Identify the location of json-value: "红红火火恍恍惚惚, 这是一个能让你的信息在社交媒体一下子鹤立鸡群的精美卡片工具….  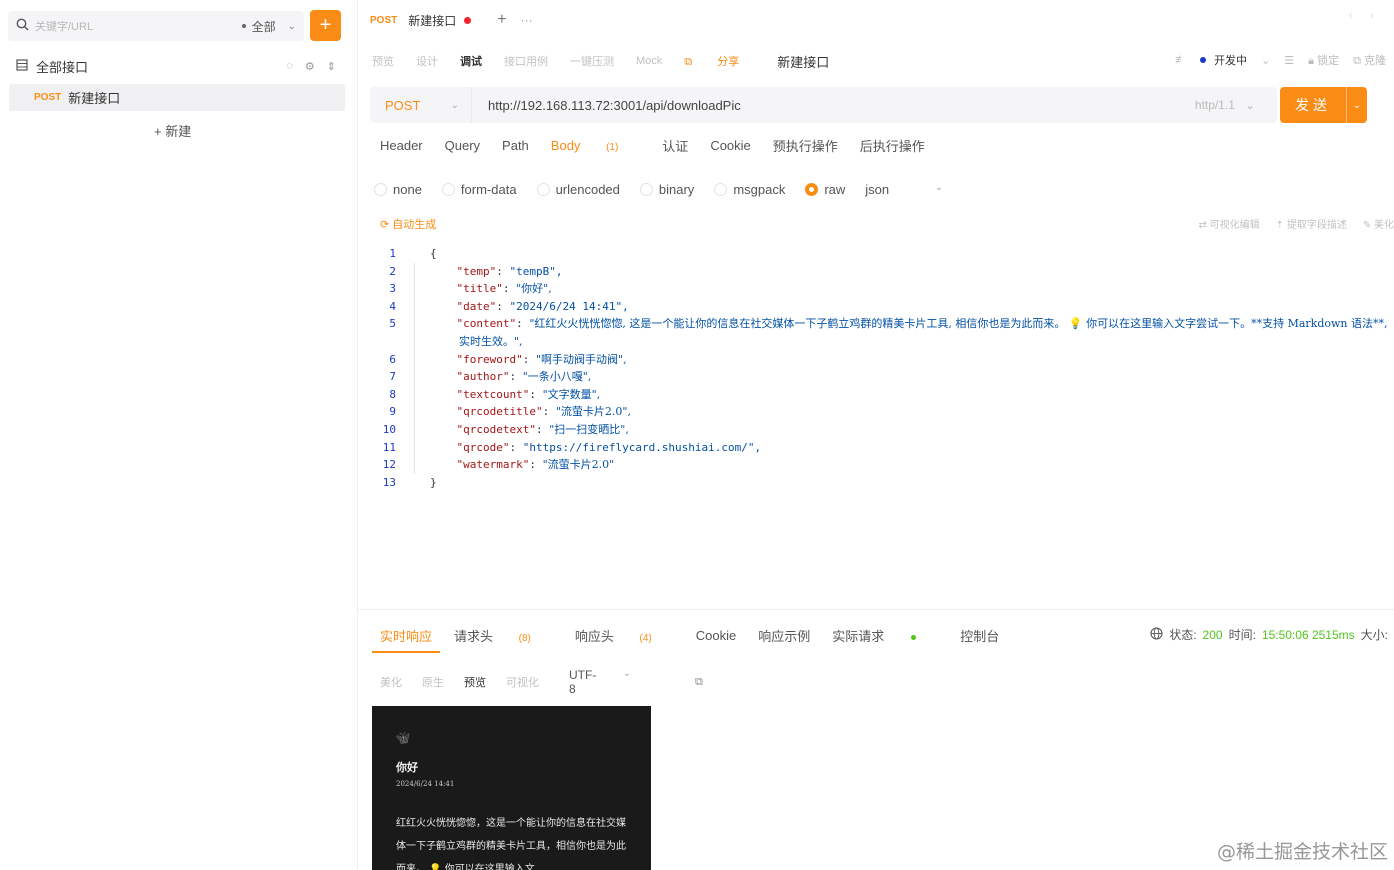
(925, 332).